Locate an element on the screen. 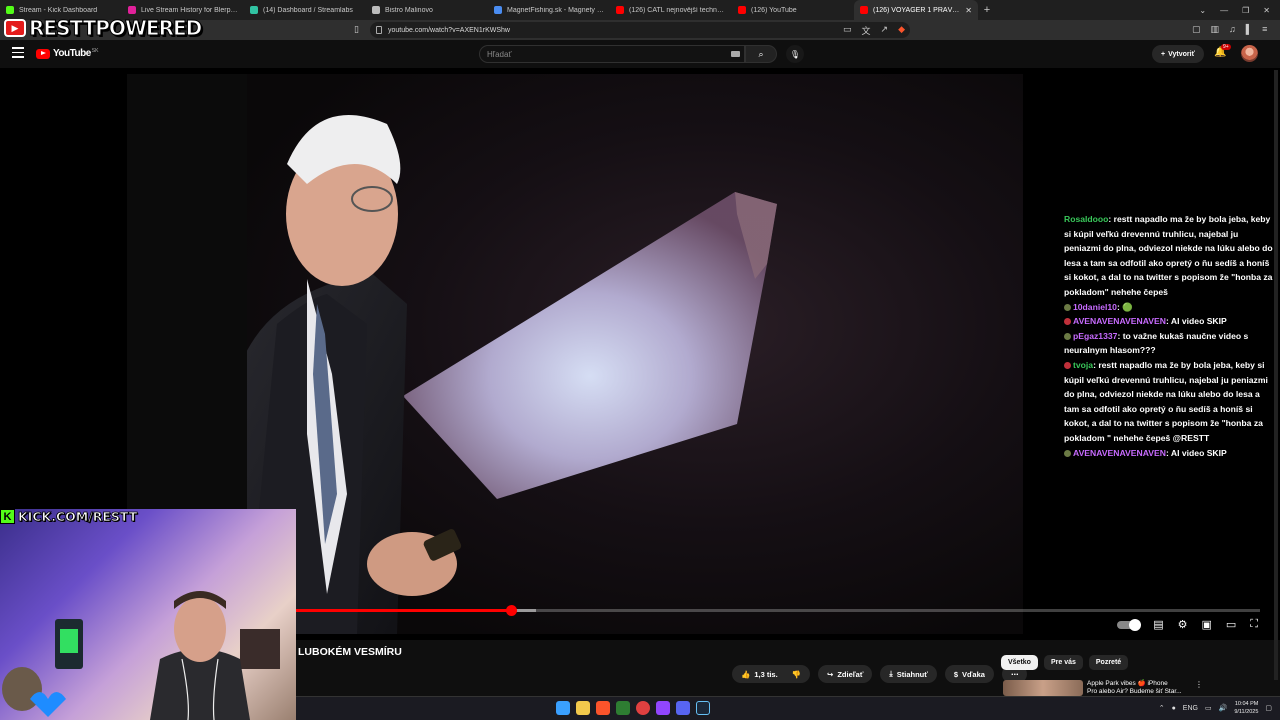 This screenshot has width=1280, height=720. taskbar-pinned-apps is located at coordinates (633, 708).